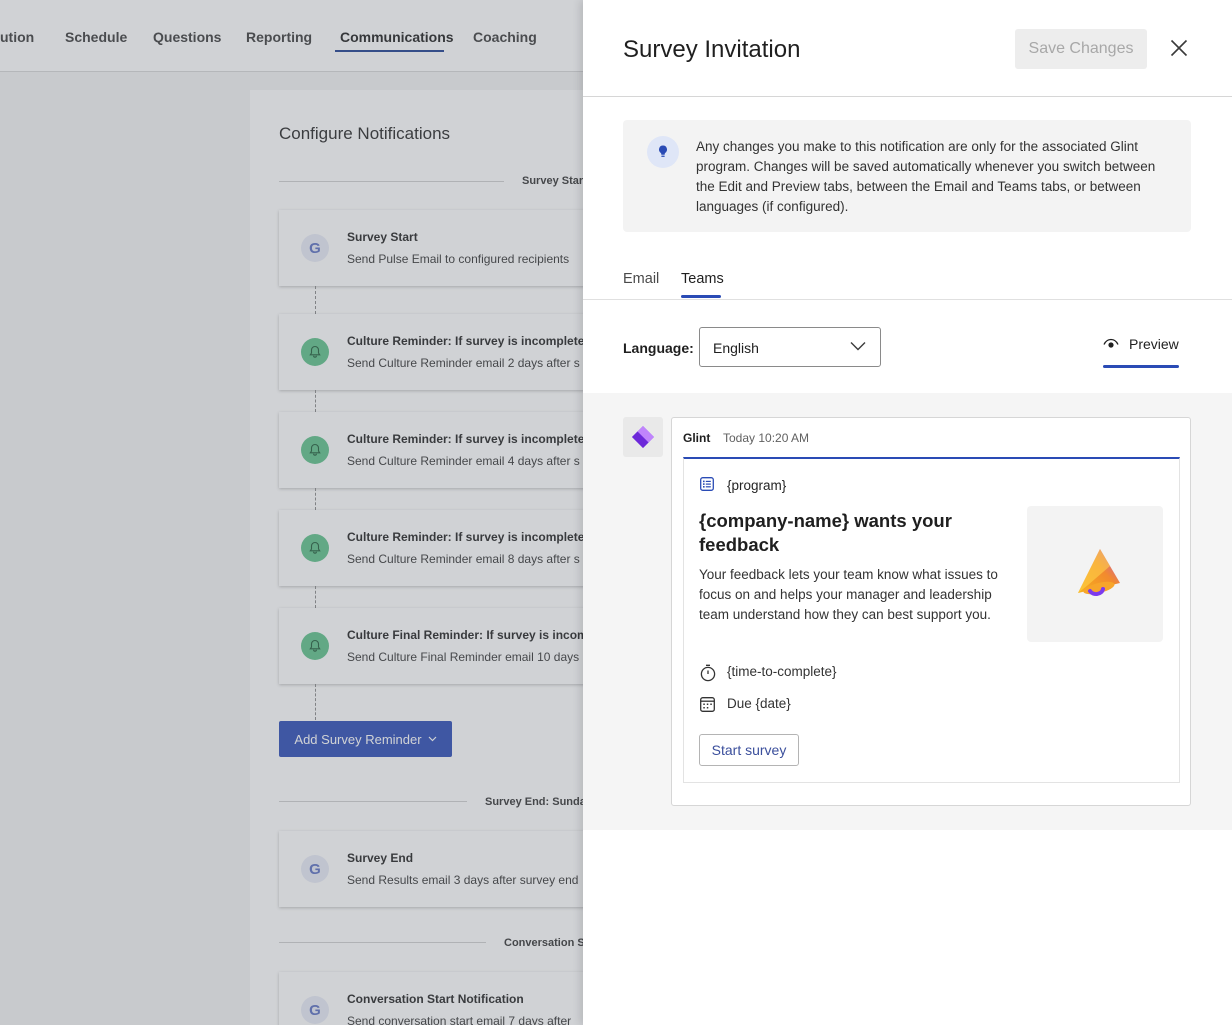 Image resolution: width=1232 pixels, height=1025 pixels. I want to click on tab-email: Email, so click(641, 279).